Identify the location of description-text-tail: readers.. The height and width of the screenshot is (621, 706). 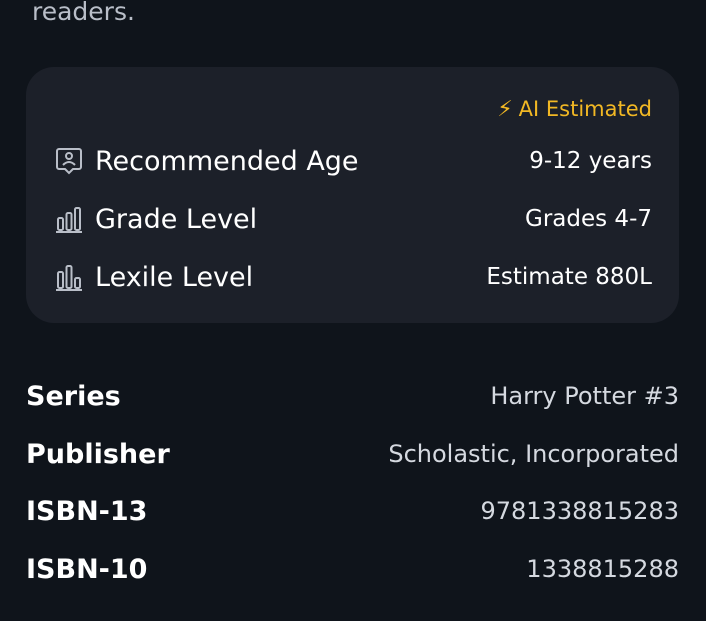
(83, 13).